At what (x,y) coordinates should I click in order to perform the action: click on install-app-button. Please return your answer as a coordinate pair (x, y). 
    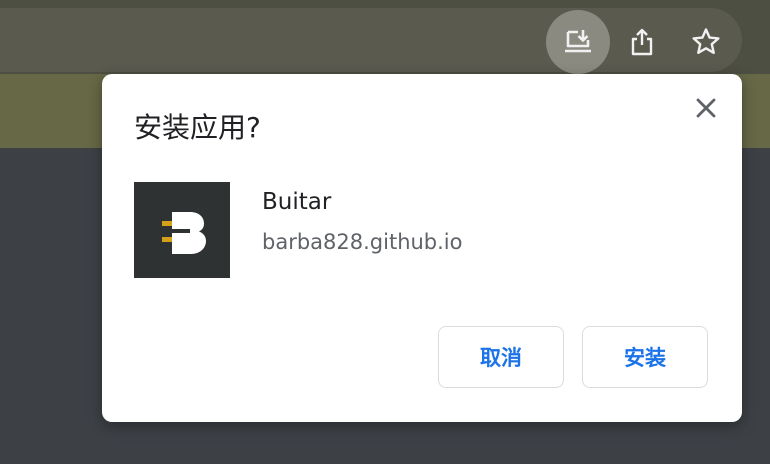
    Looking at the image, I should click on (578, 42).